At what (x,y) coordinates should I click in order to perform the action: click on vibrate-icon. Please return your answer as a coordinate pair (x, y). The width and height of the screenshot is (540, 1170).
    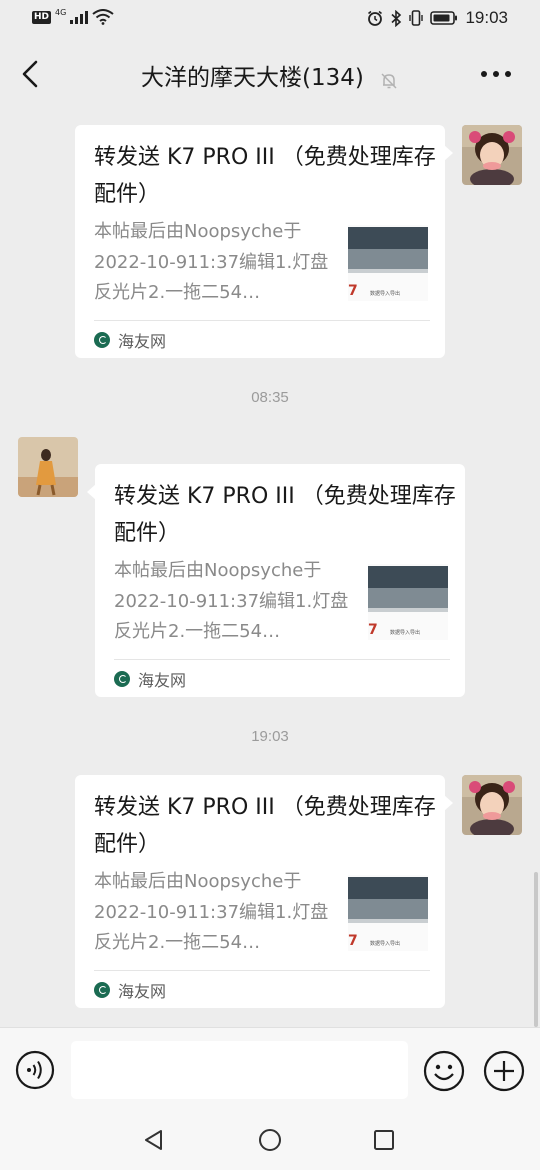
    Looking at the image, I should click on (416, 18).